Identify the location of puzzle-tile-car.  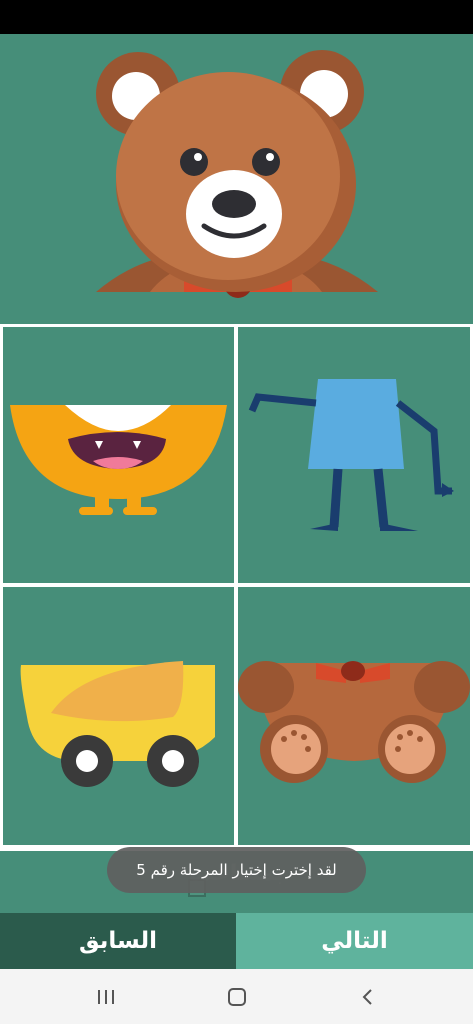
(118, 716).